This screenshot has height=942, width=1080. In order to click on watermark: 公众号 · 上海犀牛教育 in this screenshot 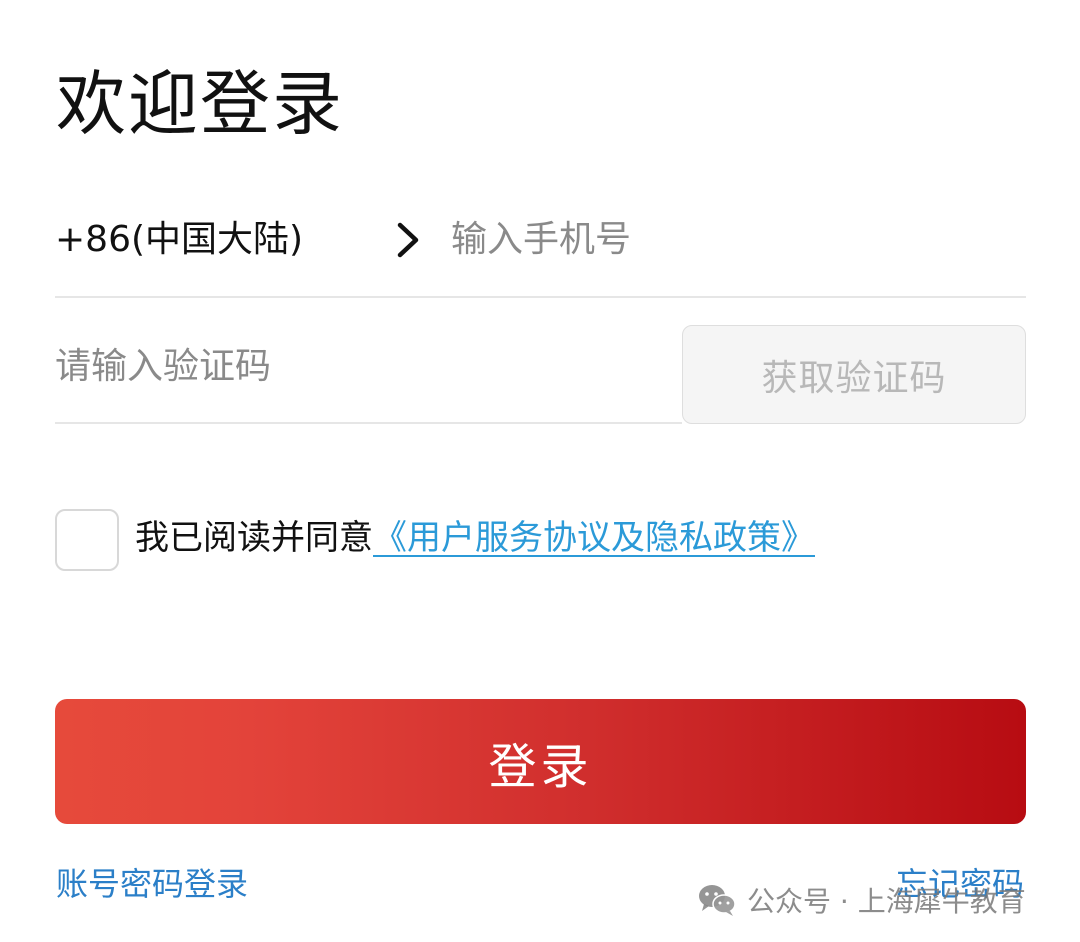, I will do `click(861, 900)`.